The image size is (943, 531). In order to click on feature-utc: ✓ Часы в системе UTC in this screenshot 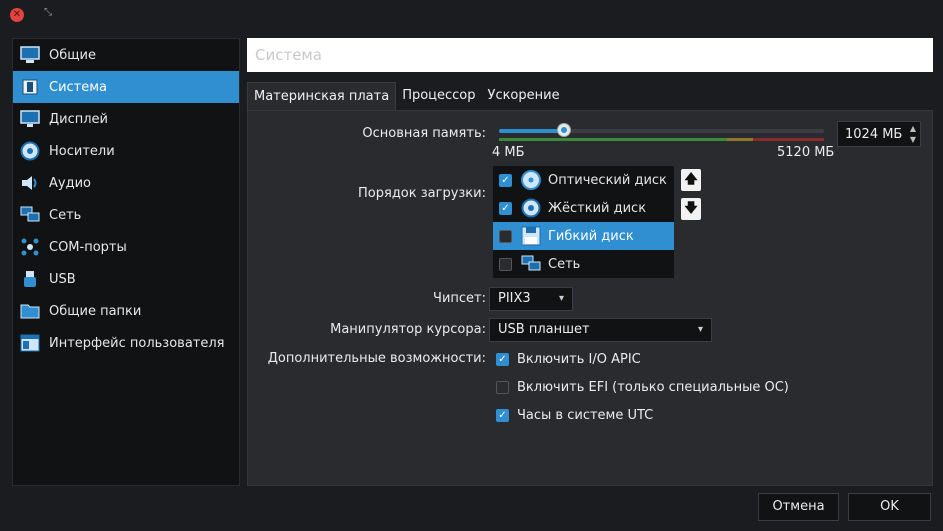, I will do `click(574, 415)`.